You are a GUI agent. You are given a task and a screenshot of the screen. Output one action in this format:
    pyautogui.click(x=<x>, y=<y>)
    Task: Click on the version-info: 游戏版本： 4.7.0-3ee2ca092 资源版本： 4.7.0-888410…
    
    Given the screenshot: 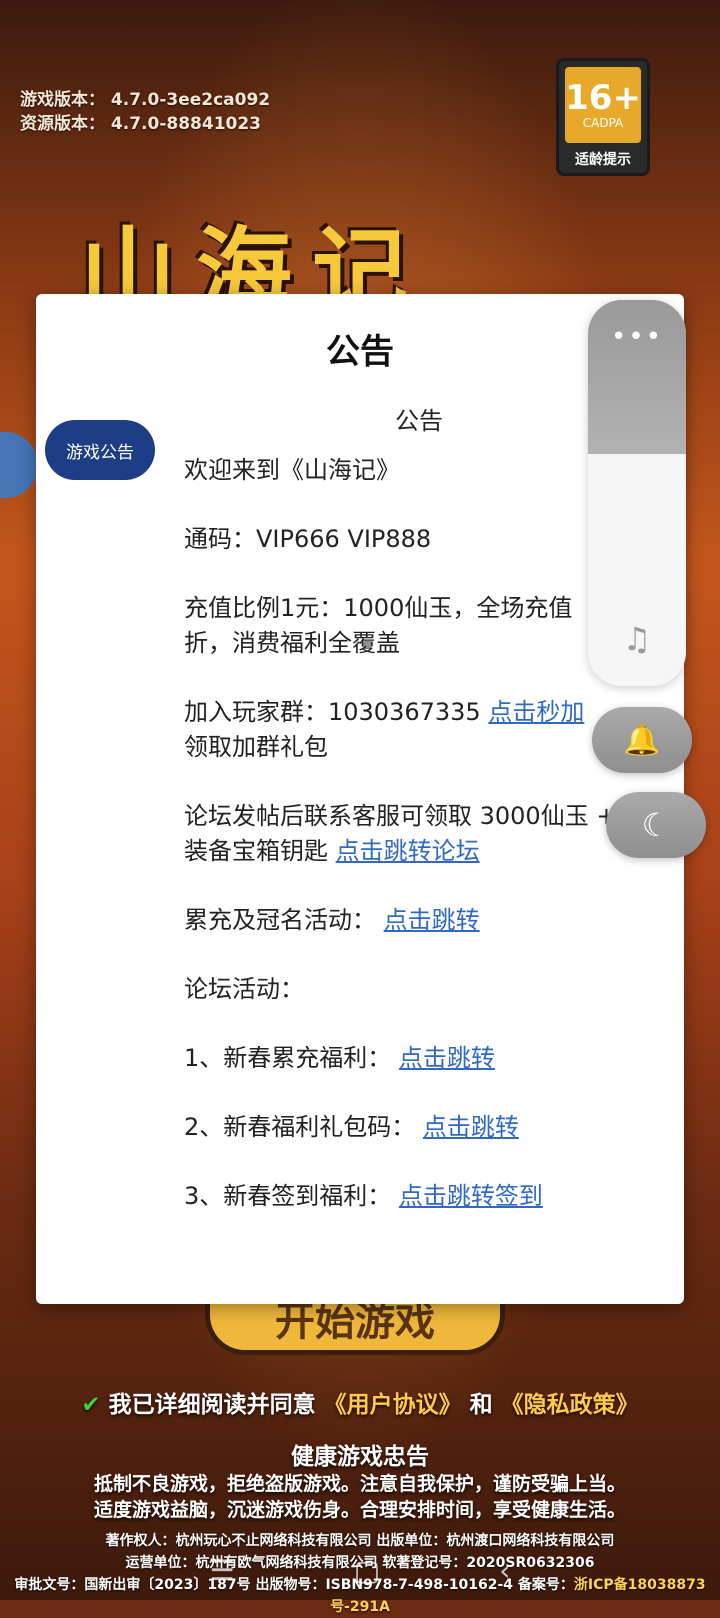 What is the action you would take?
    pyautogui.click(x=145, y=112)
    